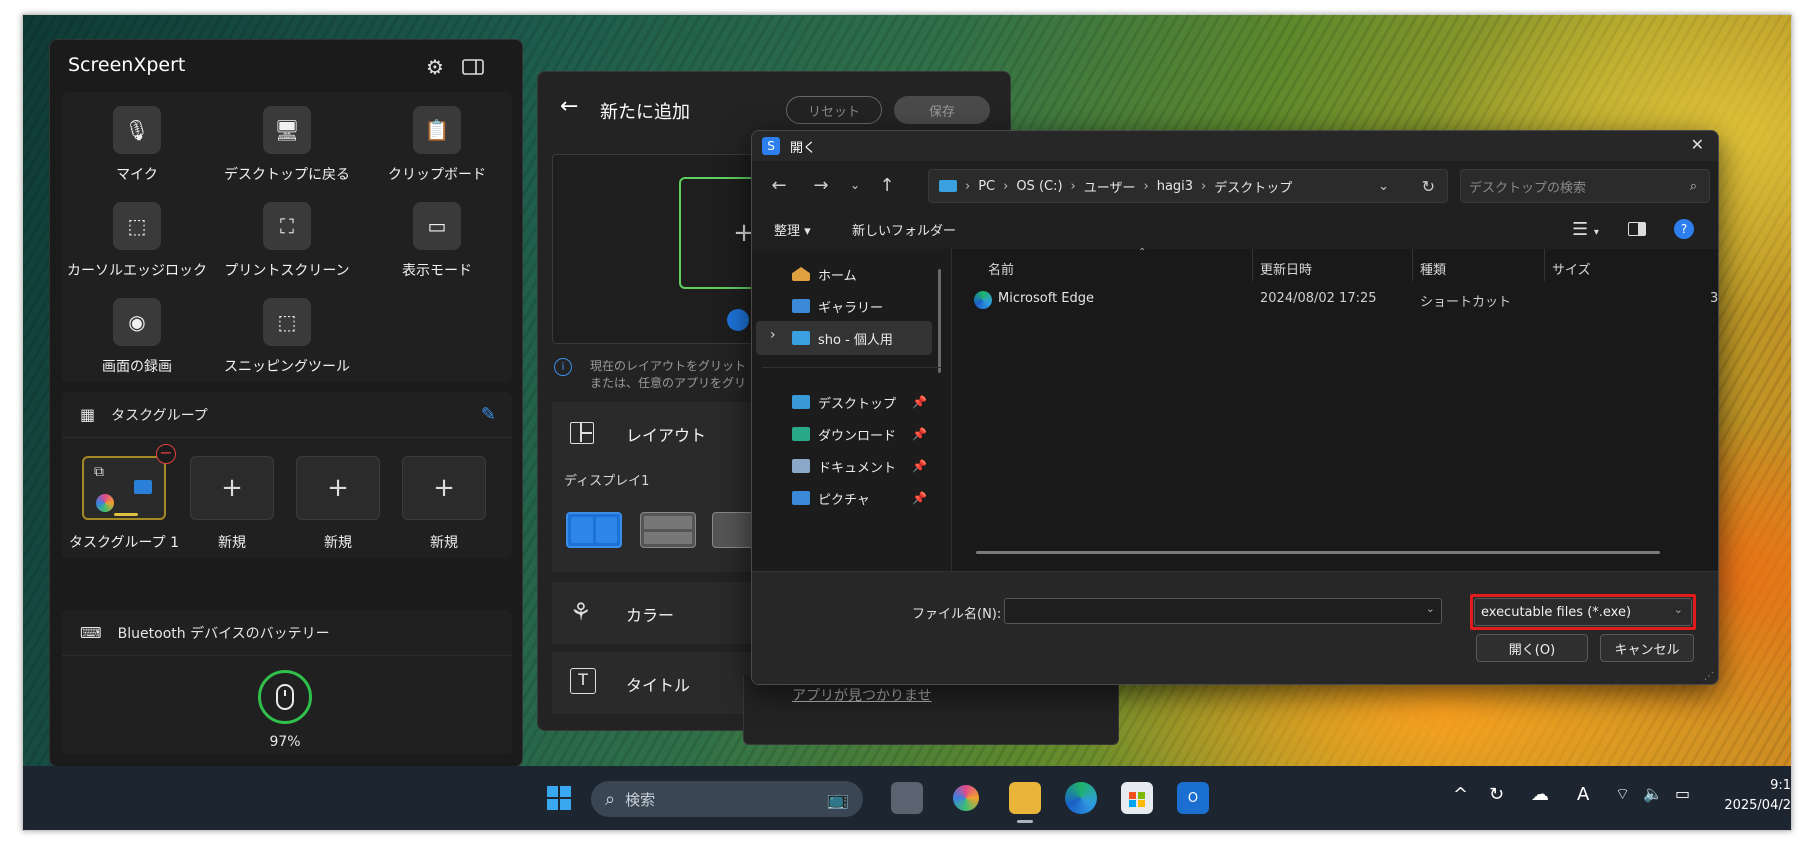 Image resolution: width=1812 pixels, height=845 pixels. I want to click on bluetooth-title: Bluetooth デバイスのバッテリー, so click(223, 633).